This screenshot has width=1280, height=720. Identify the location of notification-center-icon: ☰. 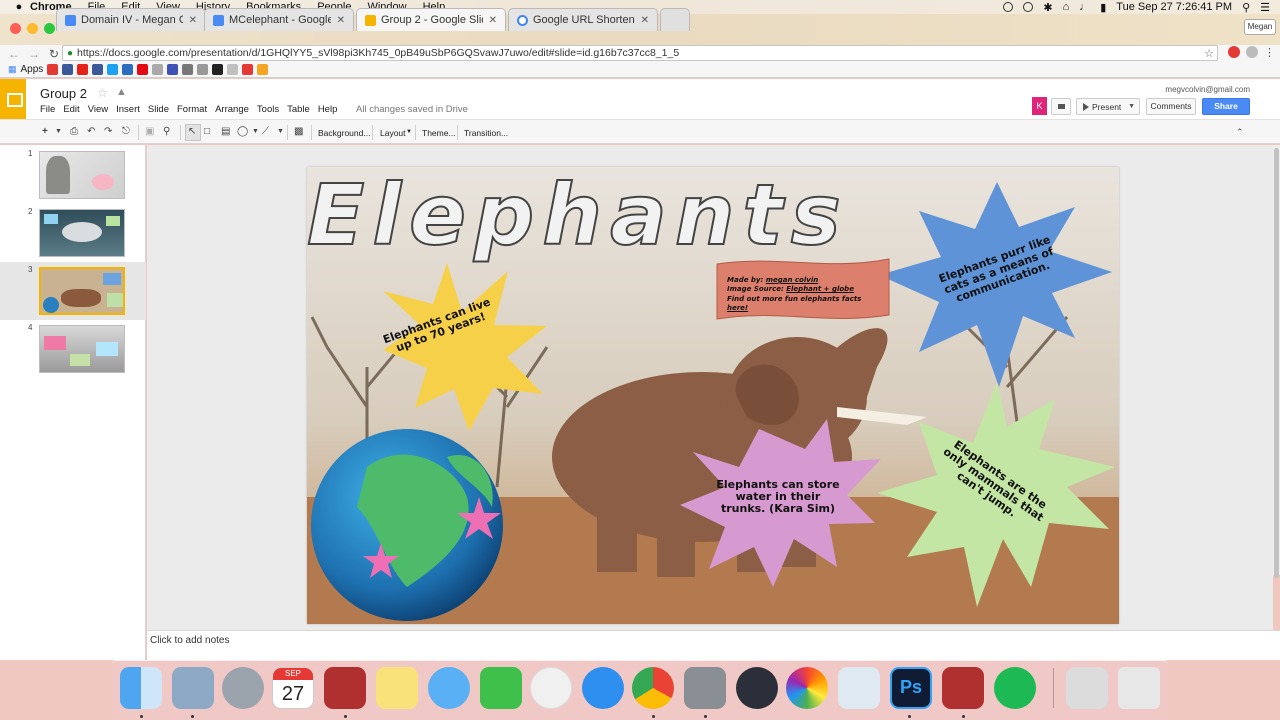
(1265, 7).